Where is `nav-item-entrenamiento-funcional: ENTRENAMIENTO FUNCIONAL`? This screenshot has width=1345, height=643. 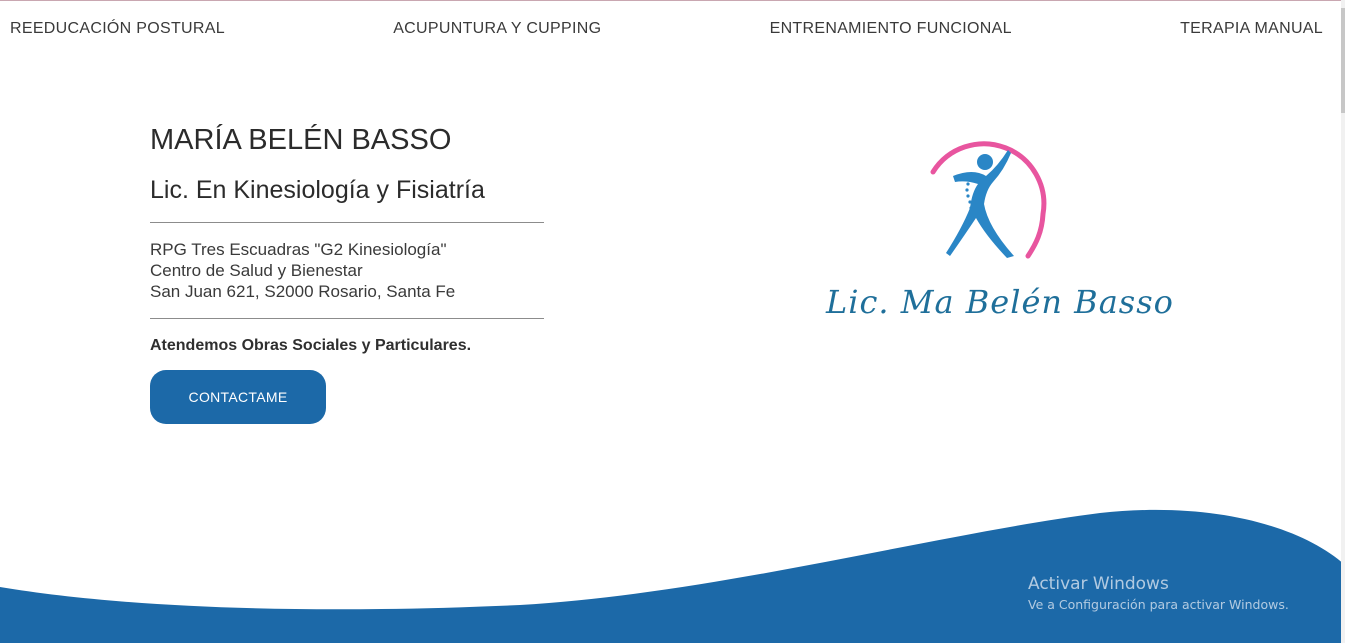
nav-item-entrenamiento-funcional: ENTRENAMIENTO FUNCIONAL is located at coordinates (891, 29).